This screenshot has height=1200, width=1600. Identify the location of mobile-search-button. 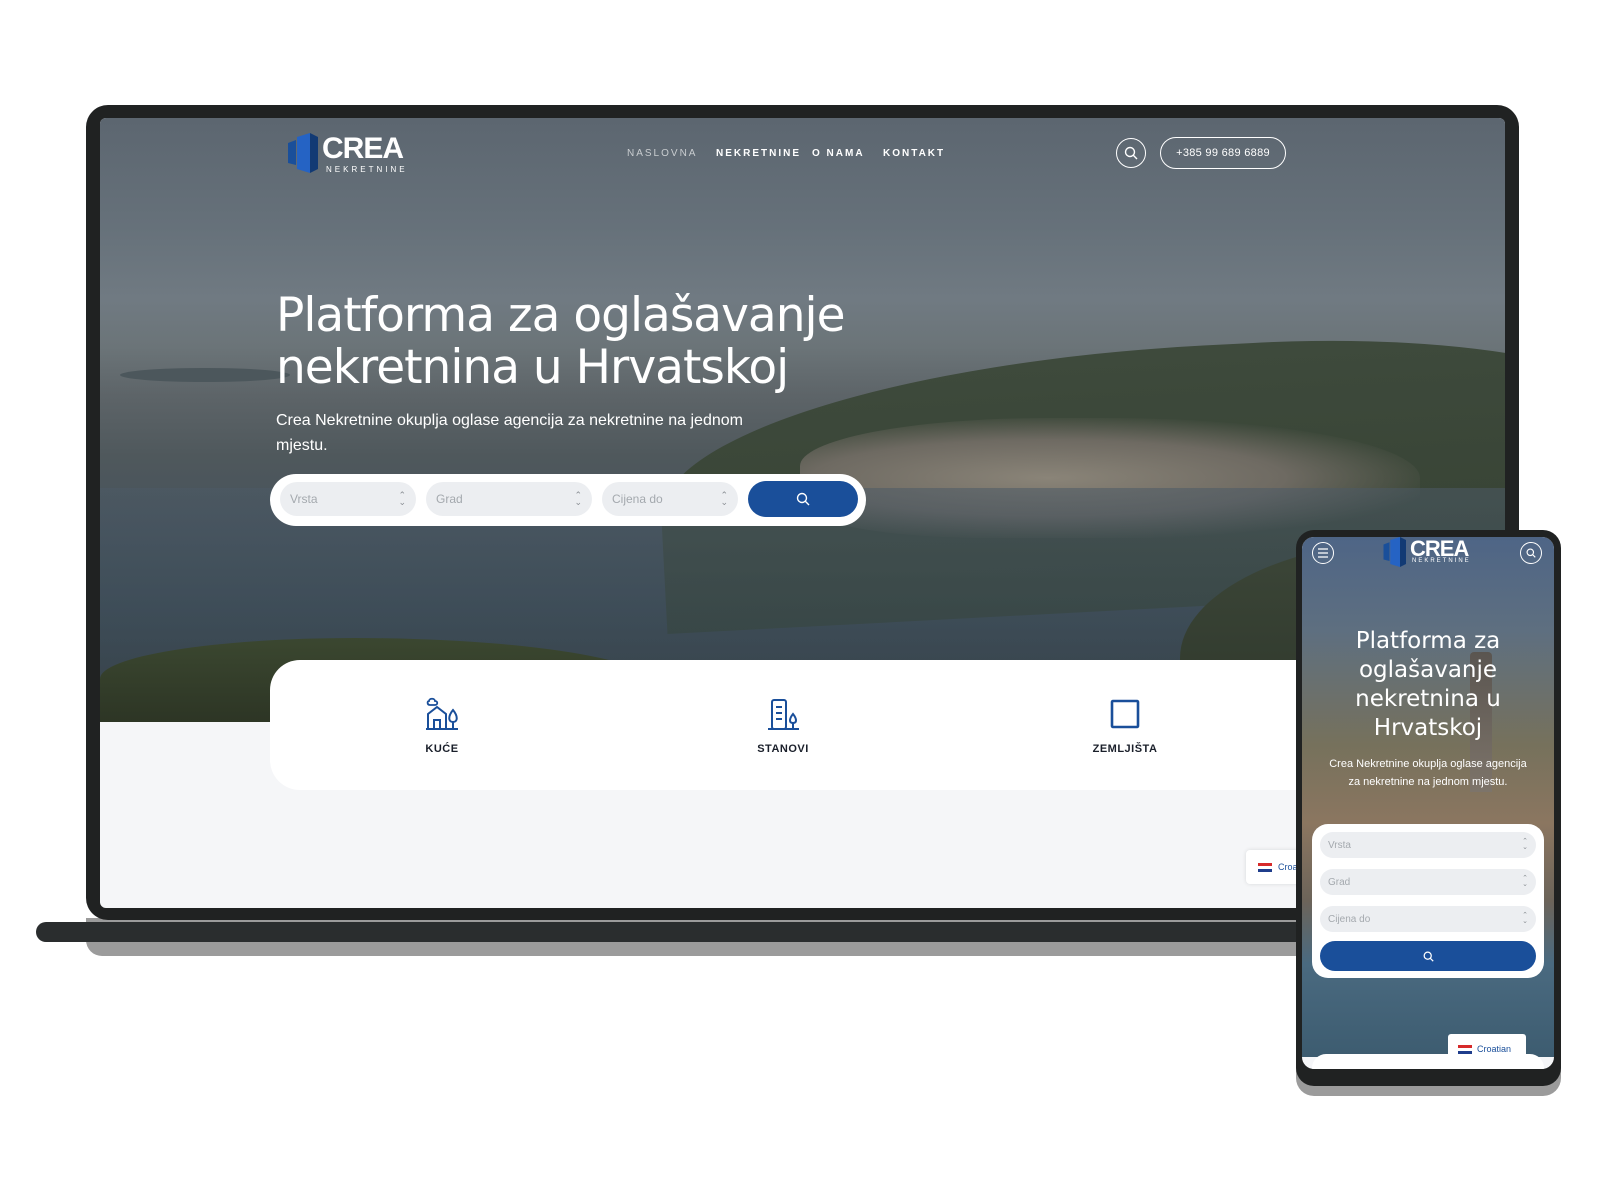
(1531, 553).